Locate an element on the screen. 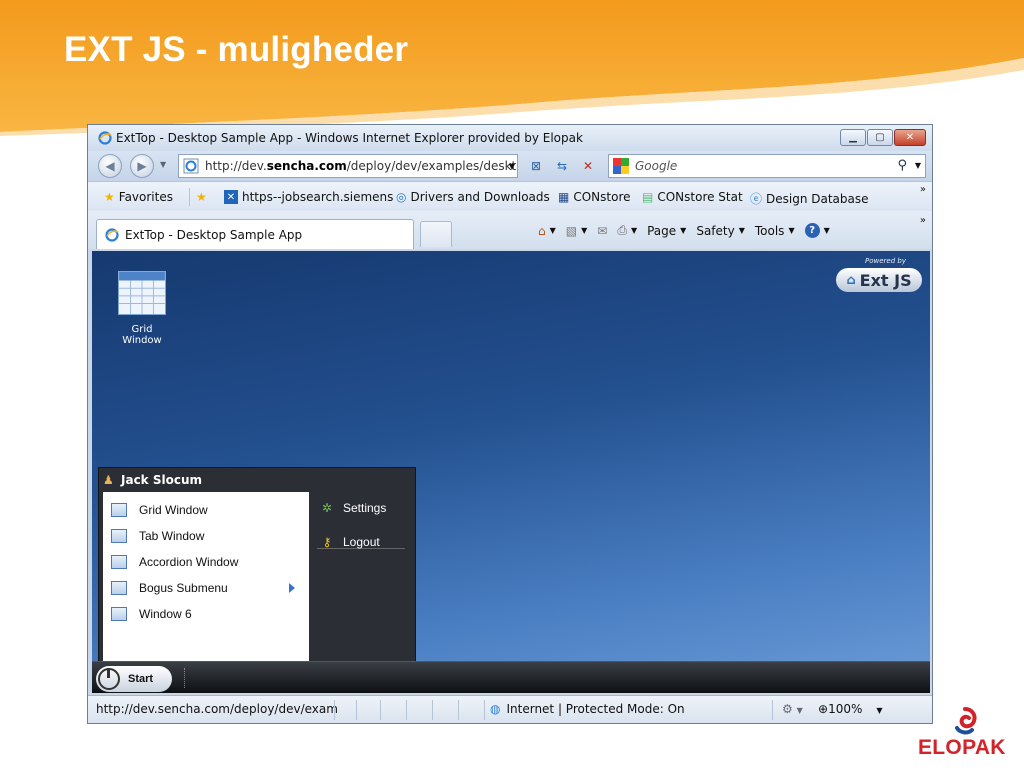 Image resolution: width=1024 pixels, height=768 pixels. page-menu: Page ▼ is located at coordinates (666, 231).